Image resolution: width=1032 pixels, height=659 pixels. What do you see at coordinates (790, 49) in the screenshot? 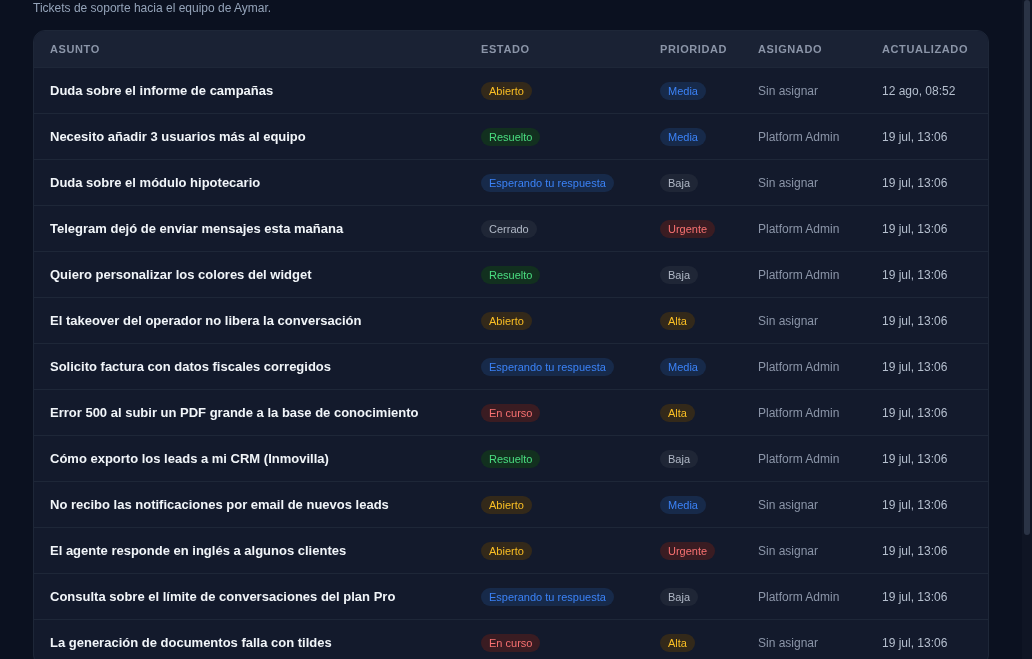
I see `column-header: ASIGNADO` at bounding box center [790, 49].